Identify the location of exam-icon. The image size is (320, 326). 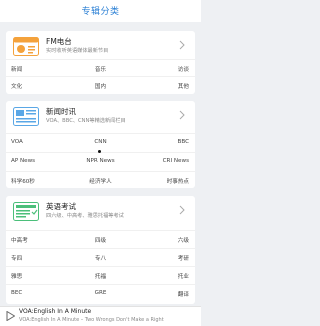
(26, 211).